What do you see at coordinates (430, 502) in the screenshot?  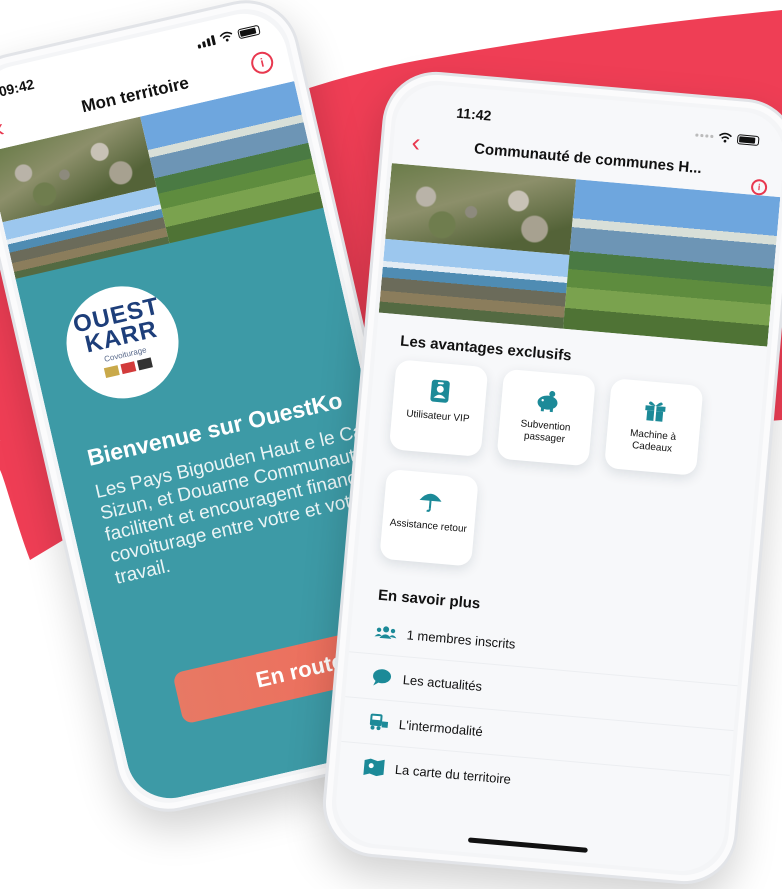 I see `umbrella-icon` at bounding box center [430, 502].